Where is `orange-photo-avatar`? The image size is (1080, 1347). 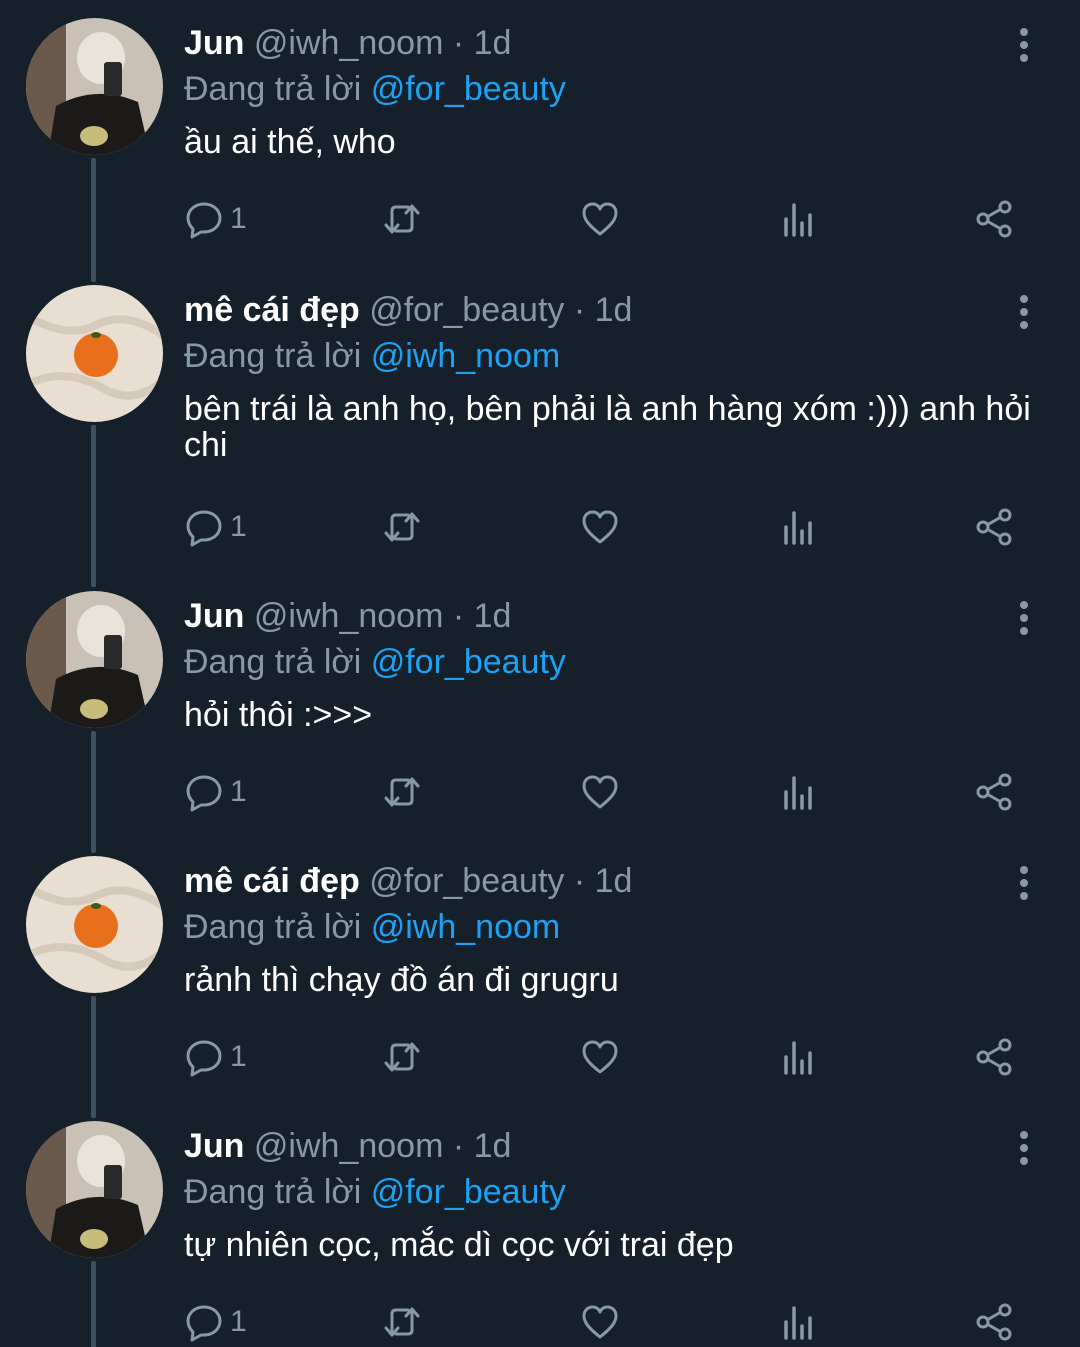
orange-photo-avatar is located at coordinates (94, 353).